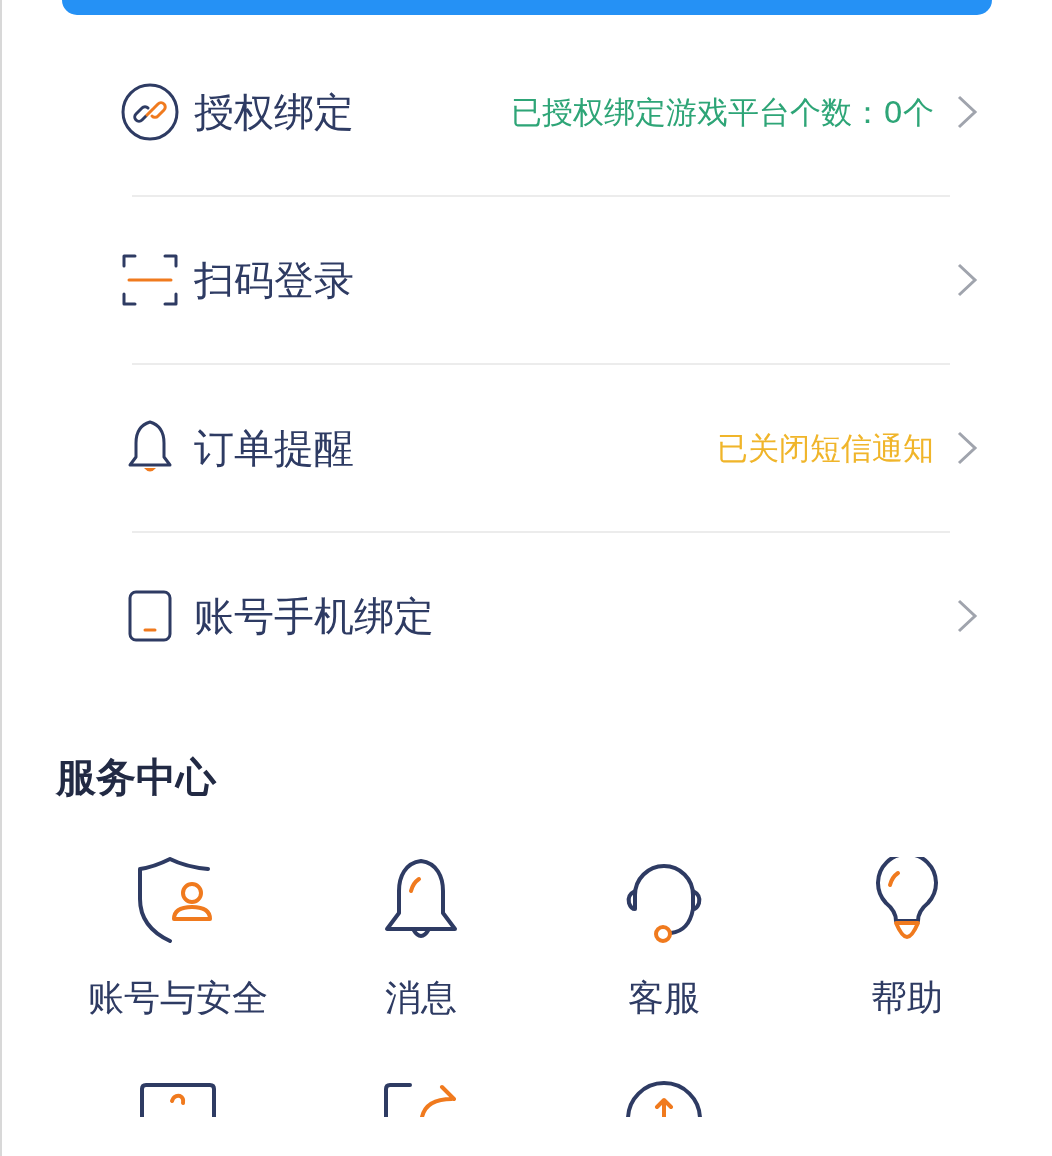 This screenshot has width=1052, height=1156. What do you see at coordinates (274, 280) in the screenshot?
I see `row-label: 扫码登录` at bounding box center [274, 280].